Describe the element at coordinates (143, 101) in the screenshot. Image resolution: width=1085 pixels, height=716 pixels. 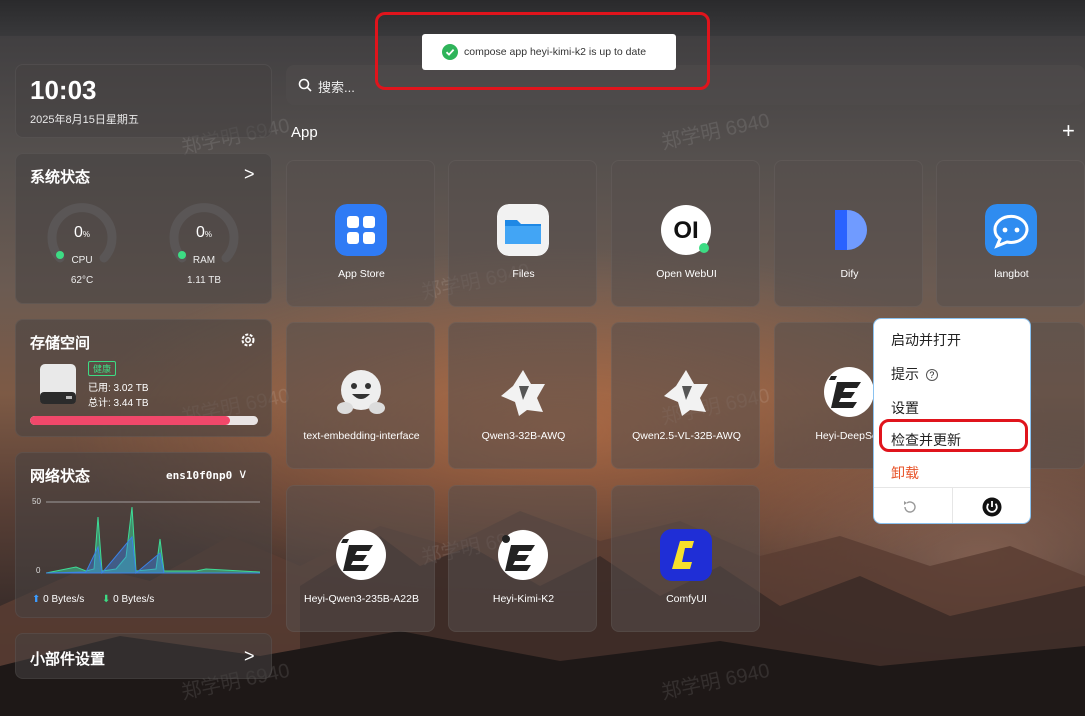
I see `clock-widget: 10:03 2025年8月15日星期五` at that location.